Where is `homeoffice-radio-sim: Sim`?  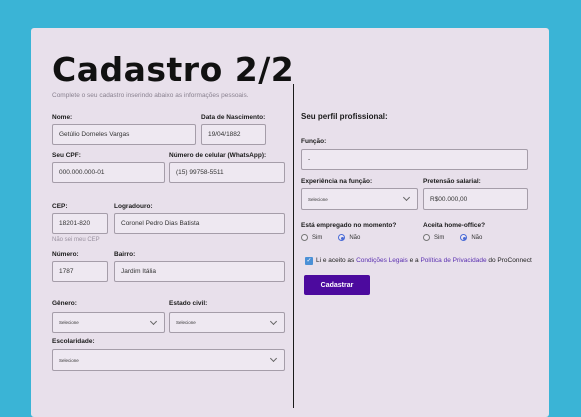 homeoffice-radio-sim: Sim is located at coordinates (433, 237).